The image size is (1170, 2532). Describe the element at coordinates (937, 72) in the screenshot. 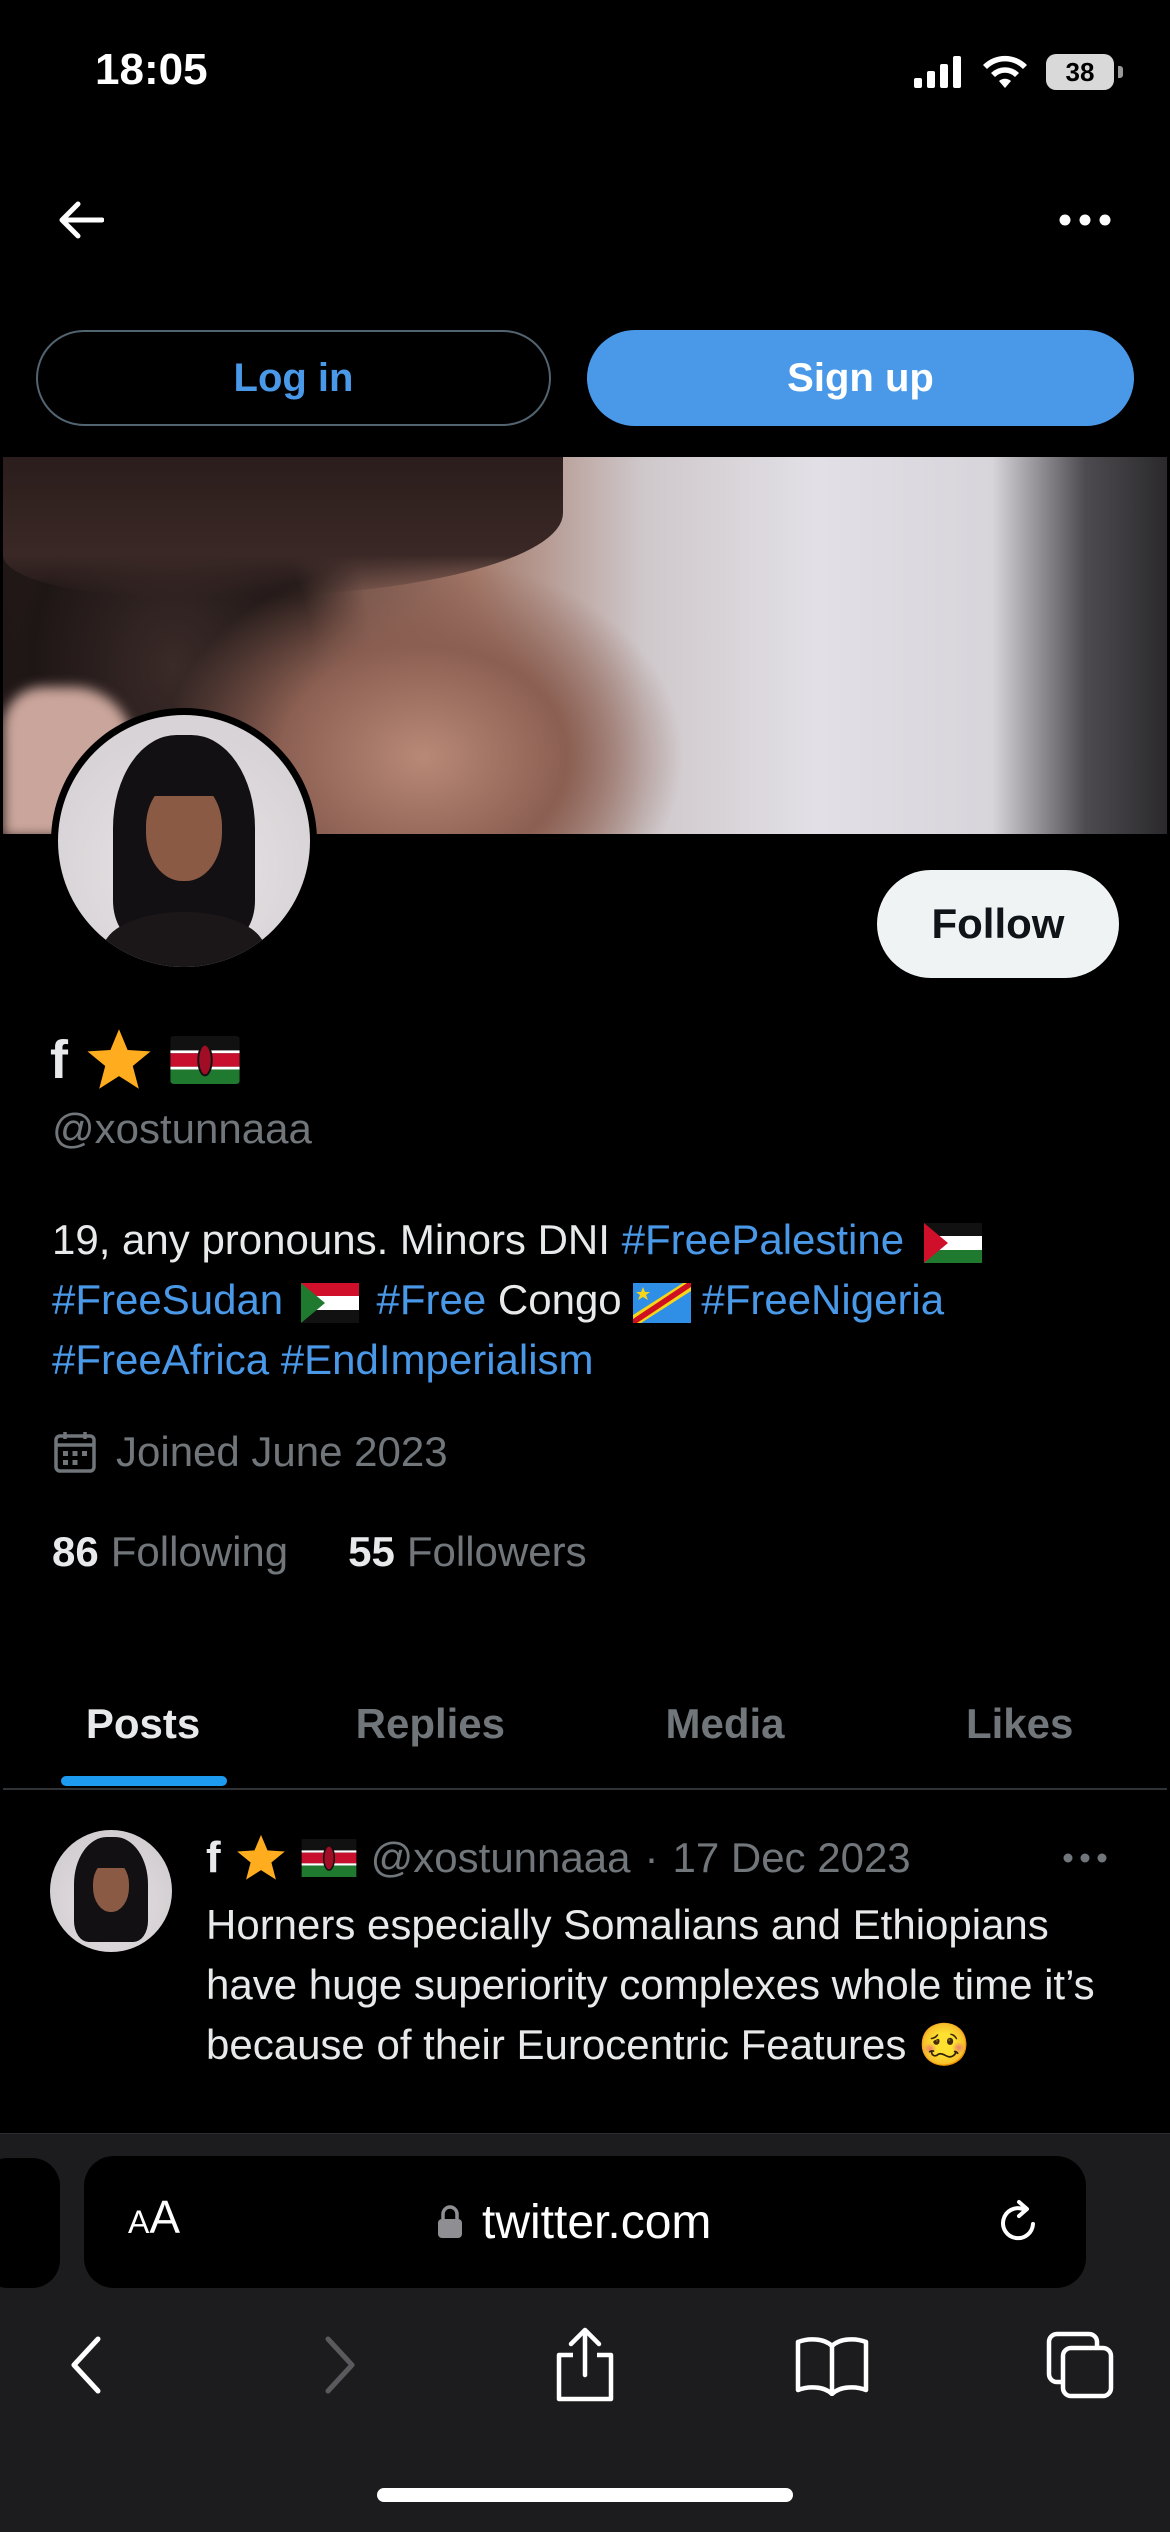

I see `cellular-signal-icon` at that location.